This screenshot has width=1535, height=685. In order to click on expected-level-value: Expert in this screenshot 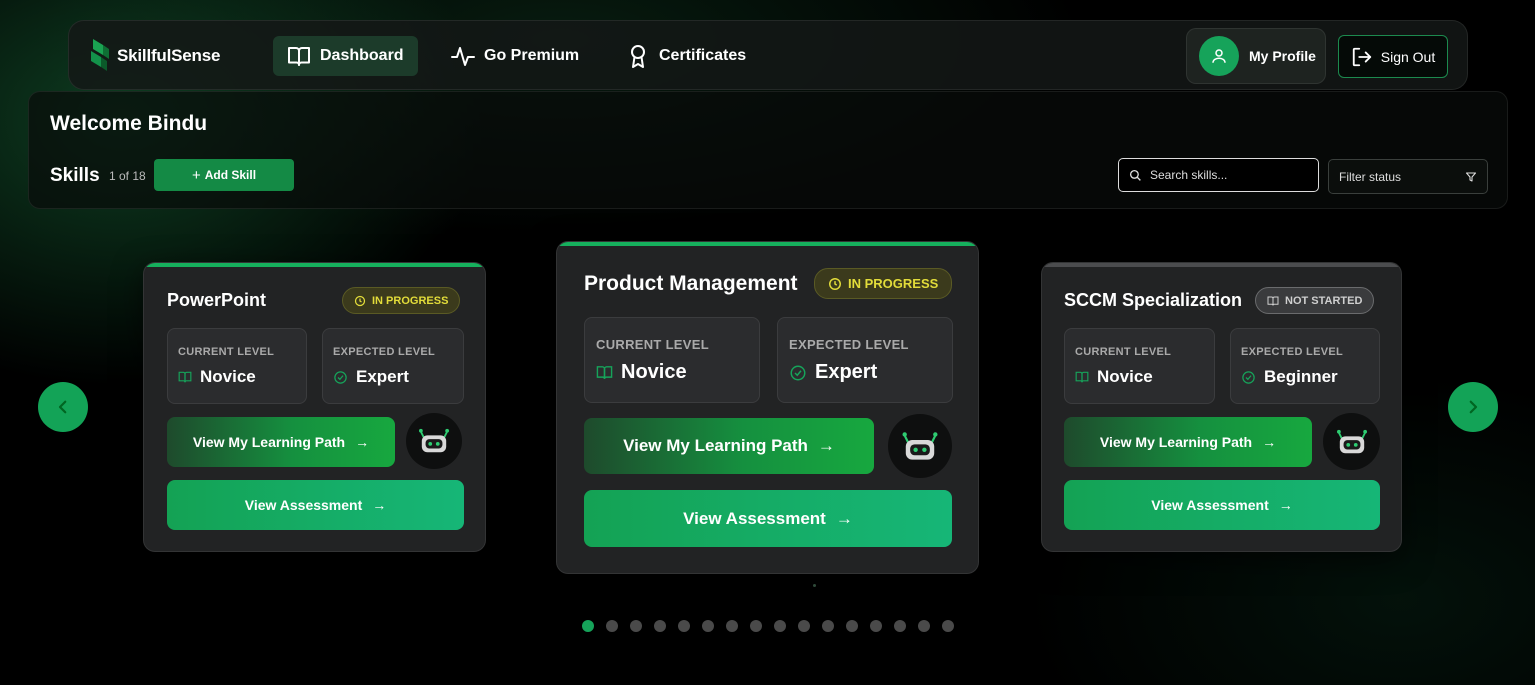, I will do `click(371, 377)`.